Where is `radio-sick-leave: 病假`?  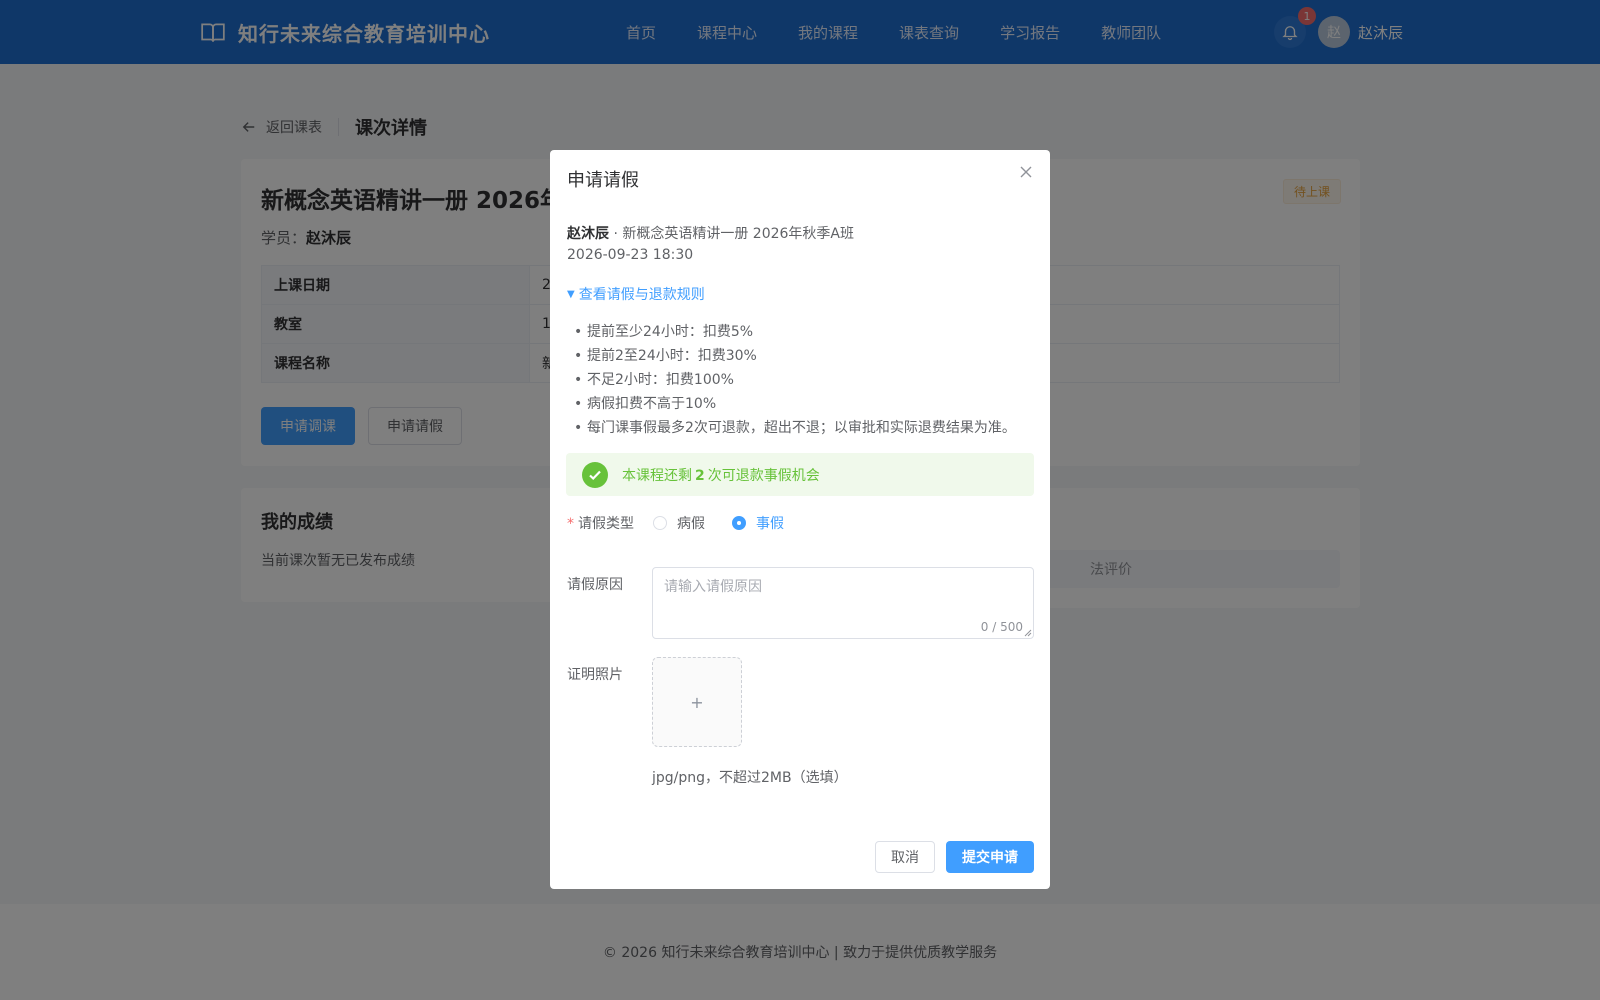
radio-sick-leave: 病假 is located at coordinates (679, 523).